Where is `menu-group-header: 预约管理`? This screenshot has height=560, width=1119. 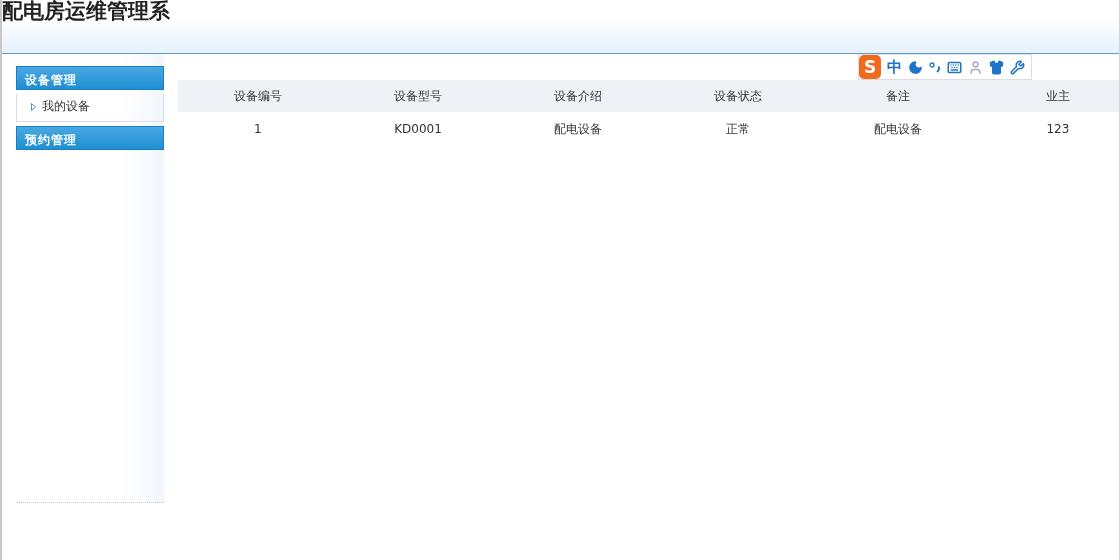
menu-group-header: 预约管理 is located at coordinates (90, 138).